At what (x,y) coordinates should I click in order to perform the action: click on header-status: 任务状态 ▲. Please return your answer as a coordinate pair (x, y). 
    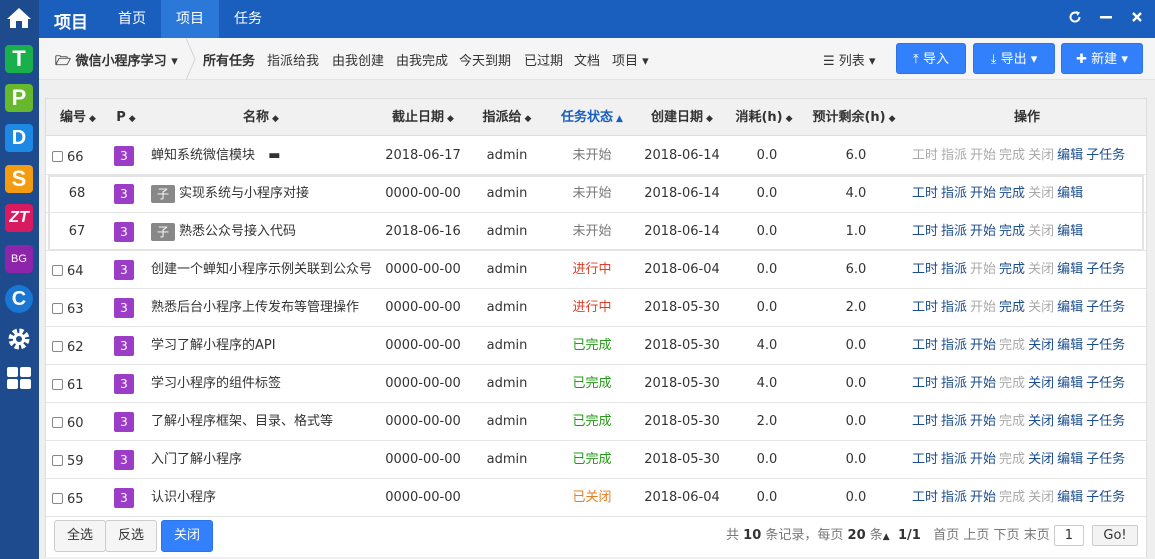
    Looking at the image, I should click on (592, 117).